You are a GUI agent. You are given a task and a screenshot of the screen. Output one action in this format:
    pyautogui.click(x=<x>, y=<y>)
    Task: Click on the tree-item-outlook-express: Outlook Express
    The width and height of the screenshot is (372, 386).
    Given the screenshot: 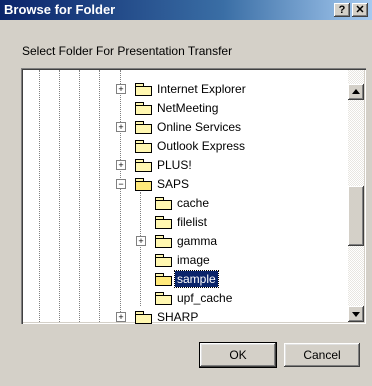 What is the action you would take?
    pyautogui.click(x=184, y=146)
    